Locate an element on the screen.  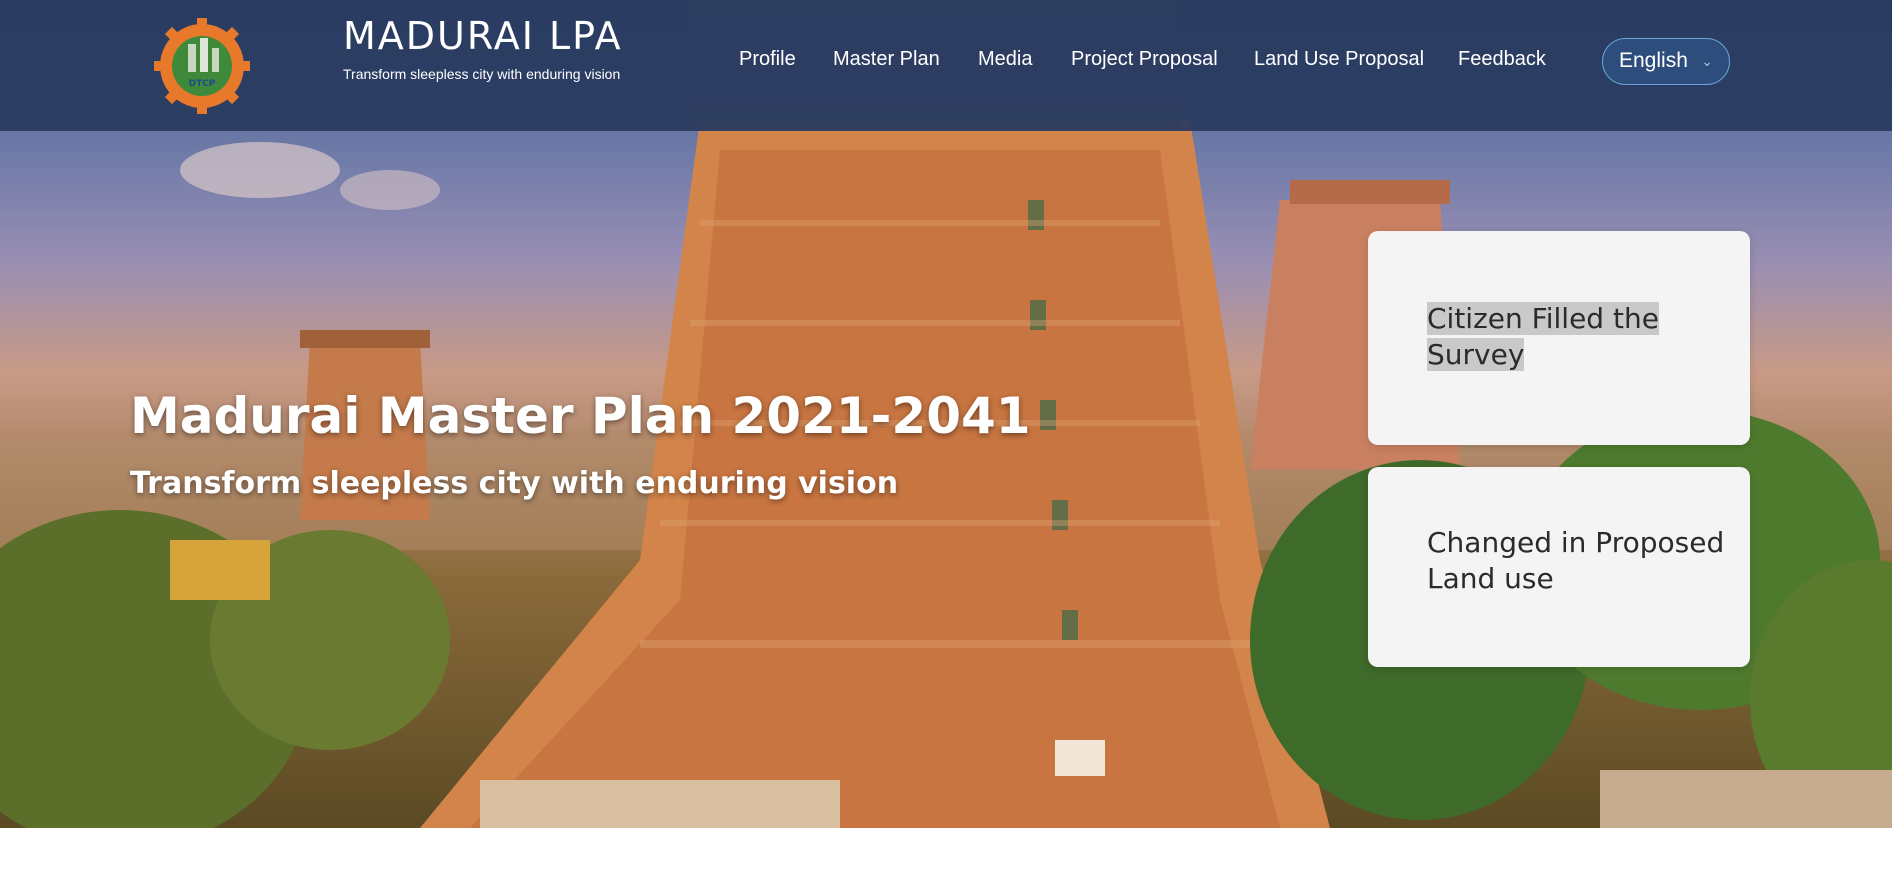
land-use-stat-card: Changed in Proposed Land use is located at coordinates (1559, 567).